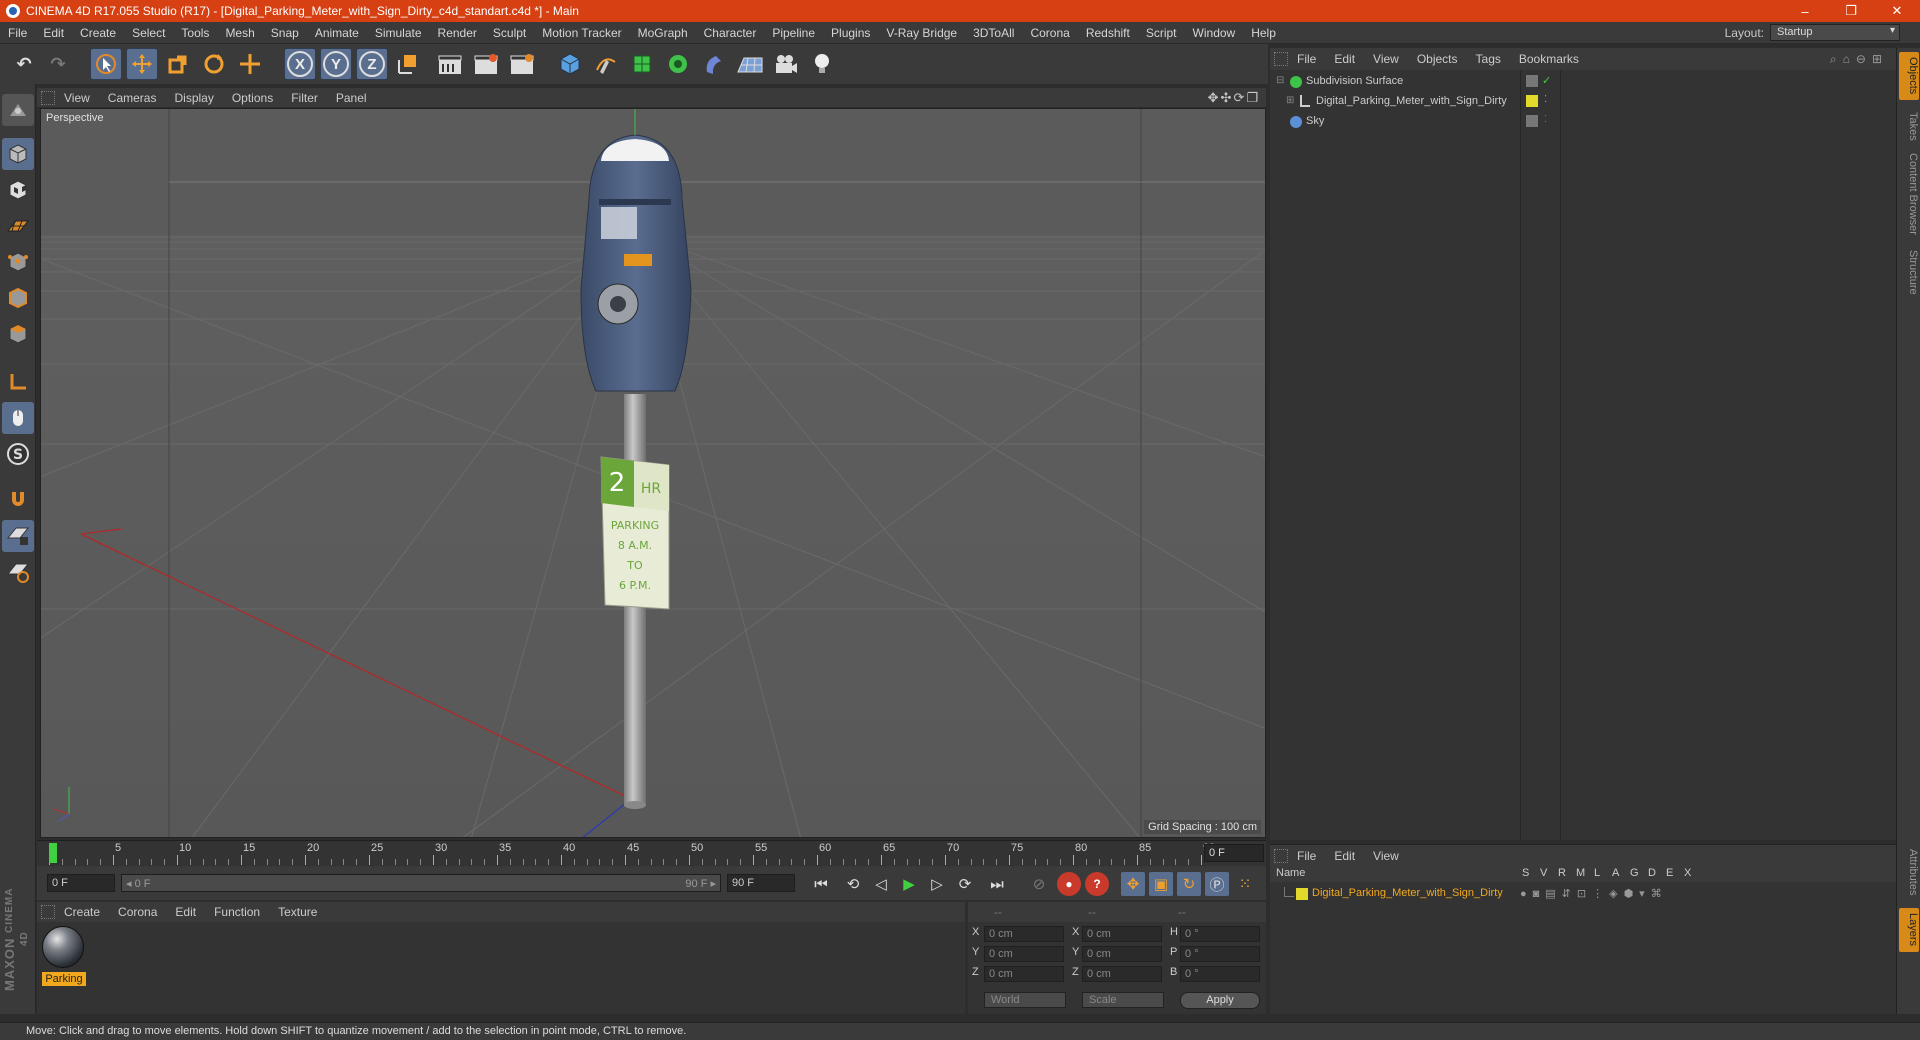  Describe the element at coordinates (18, 572) in the screenshot. I see `locked-workplane-button` at that location.